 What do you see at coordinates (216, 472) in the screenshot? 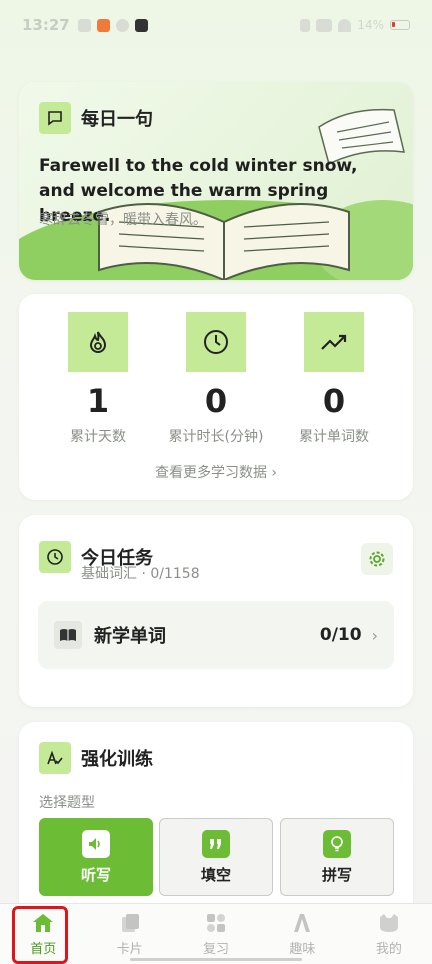
I see `more-stats-link: 查看更多学习数据 ›` at bounding box center [216, 472].